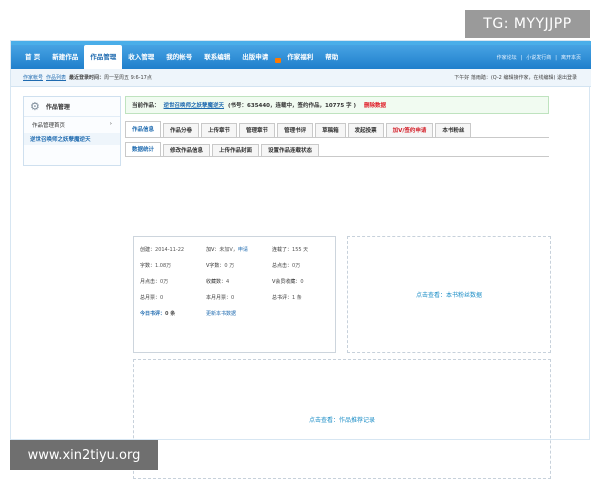 The width and height of the screenshot is (600, 480). Describe the element at coordinates (170, 314) in the screenshot. I see `stat-value: 0 条` at that location.